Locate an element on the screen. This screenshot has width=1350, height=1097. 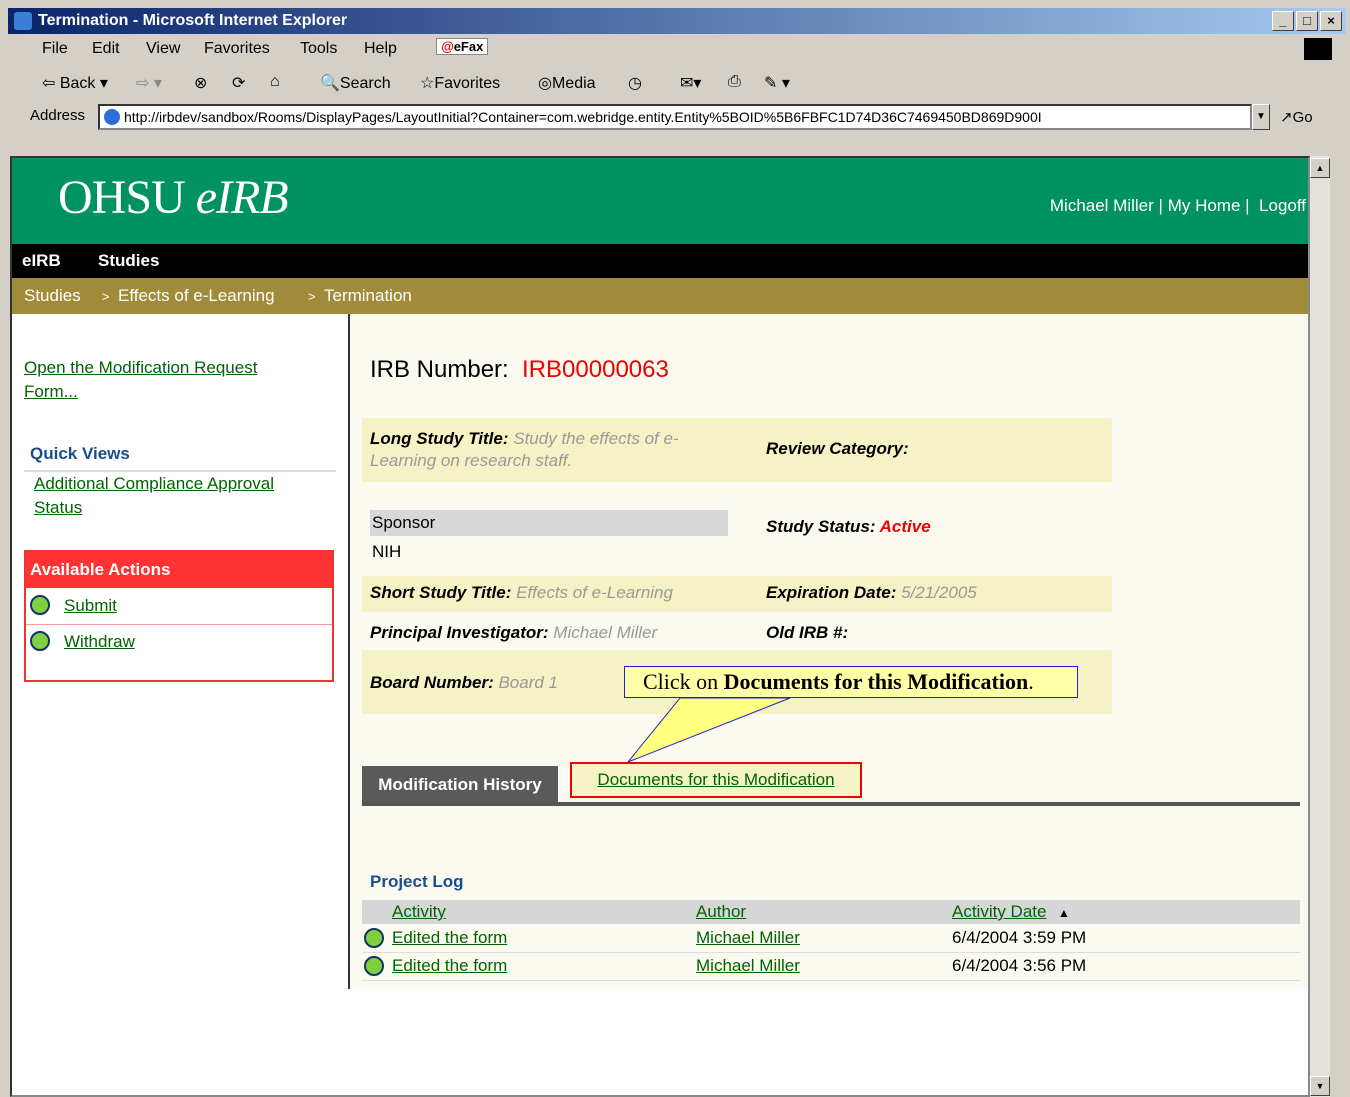
mail-icon: ✉▾ is located at coordinates (690, 83).